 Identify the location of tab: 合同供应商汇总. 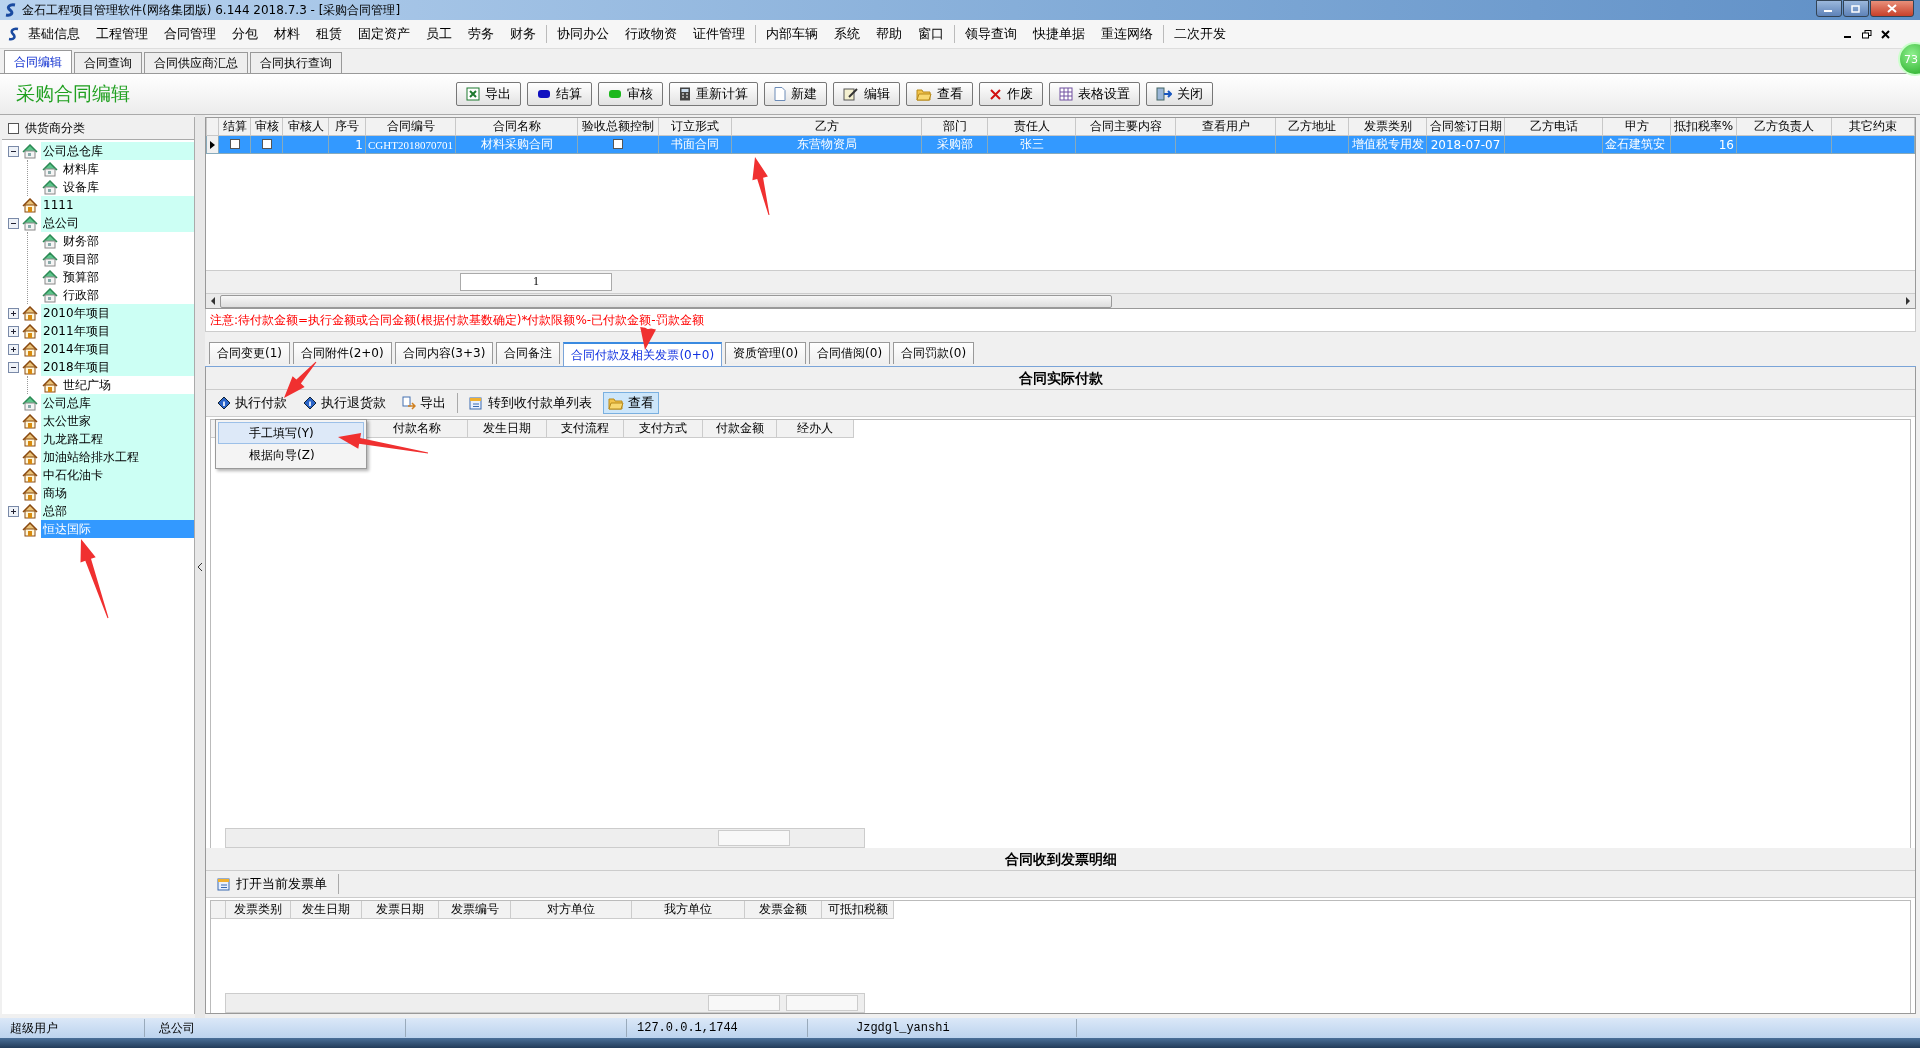
(196, 62).